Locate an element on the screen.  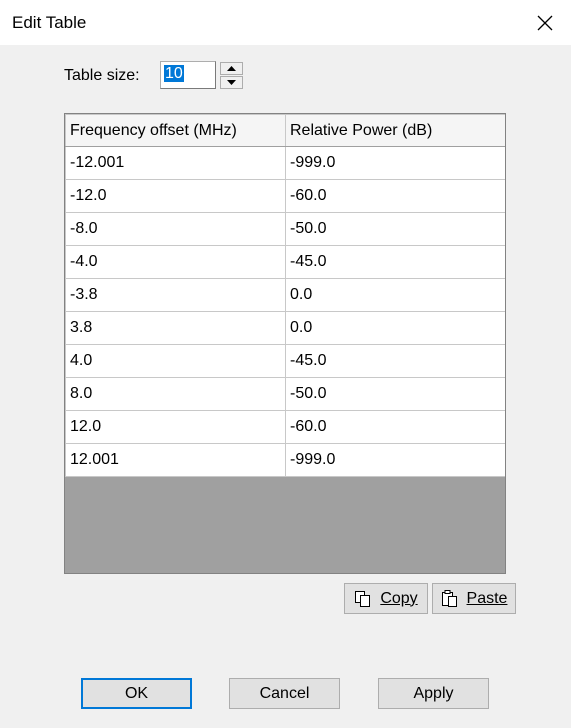
column-header-frequency-offset: Frequency offset (MHz) is located at coordinates (175, 130).